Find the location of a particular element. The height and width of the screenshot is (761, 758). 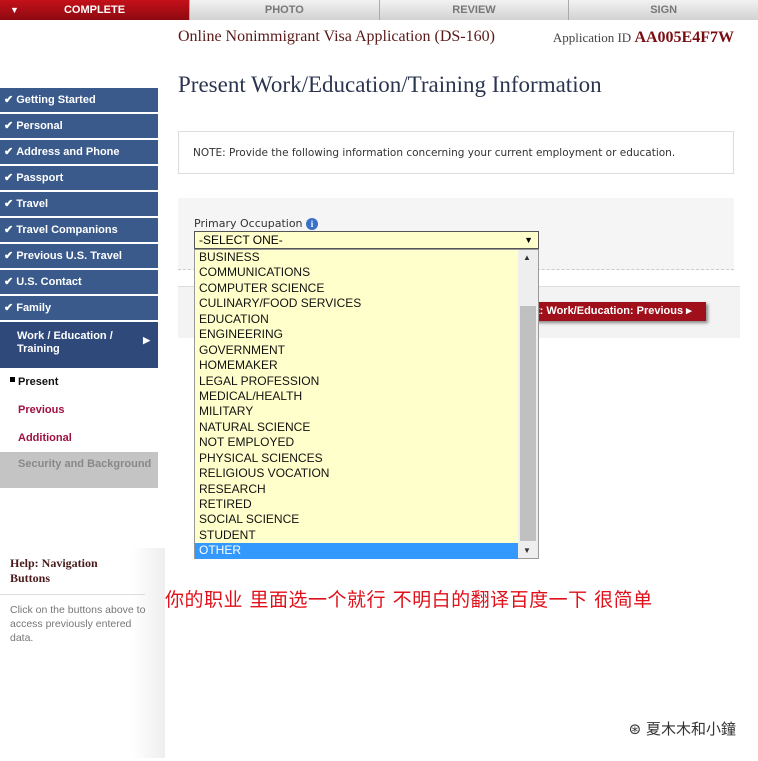

option-item: CULINARY/FOOD SERVICES is located at coordinates (356, 303).